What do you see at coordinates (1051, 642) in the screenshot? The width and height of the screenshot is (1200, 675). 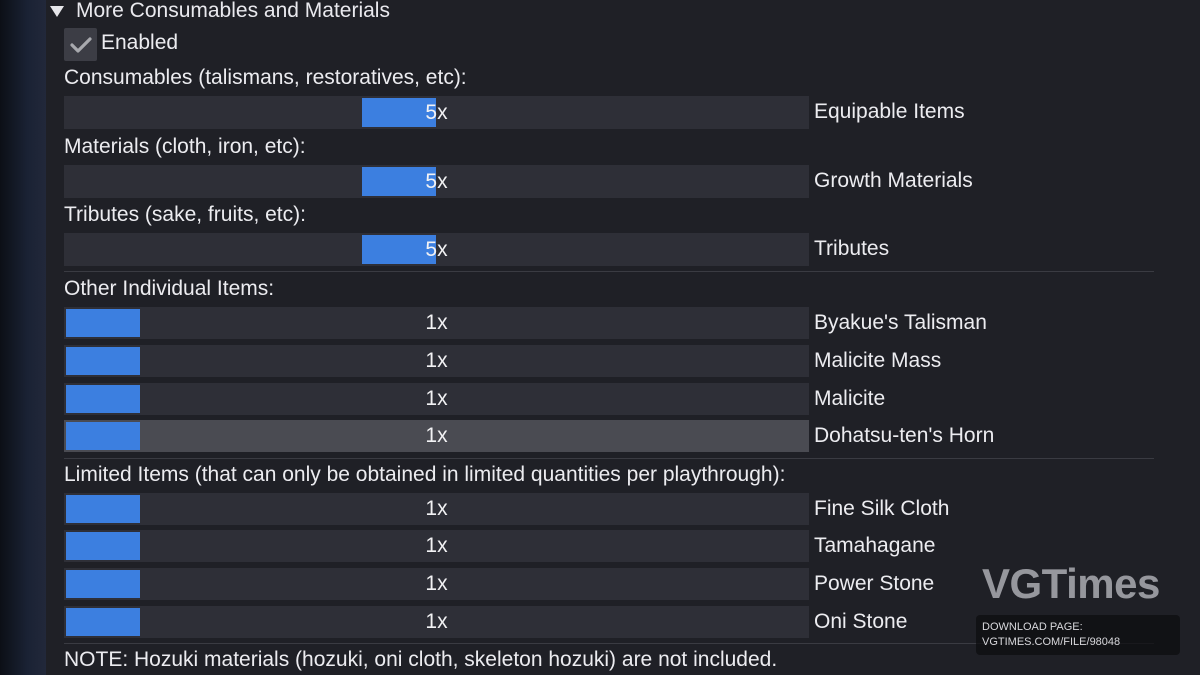 I see `download-line-2: VGTIMES.COM/FILE/98048` at bounding box center [1051, 642].